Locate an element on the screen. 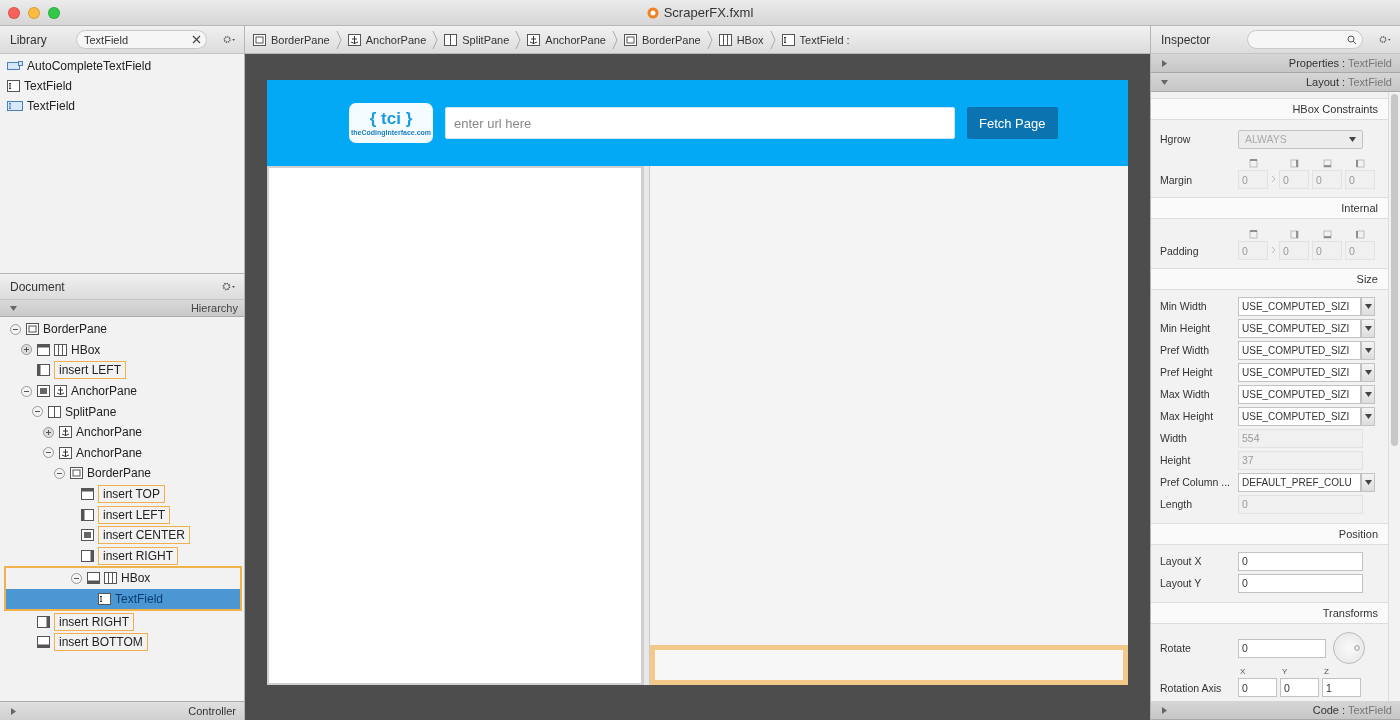  breadcrumb-item: TextField : is located at coordinates (815, 39).